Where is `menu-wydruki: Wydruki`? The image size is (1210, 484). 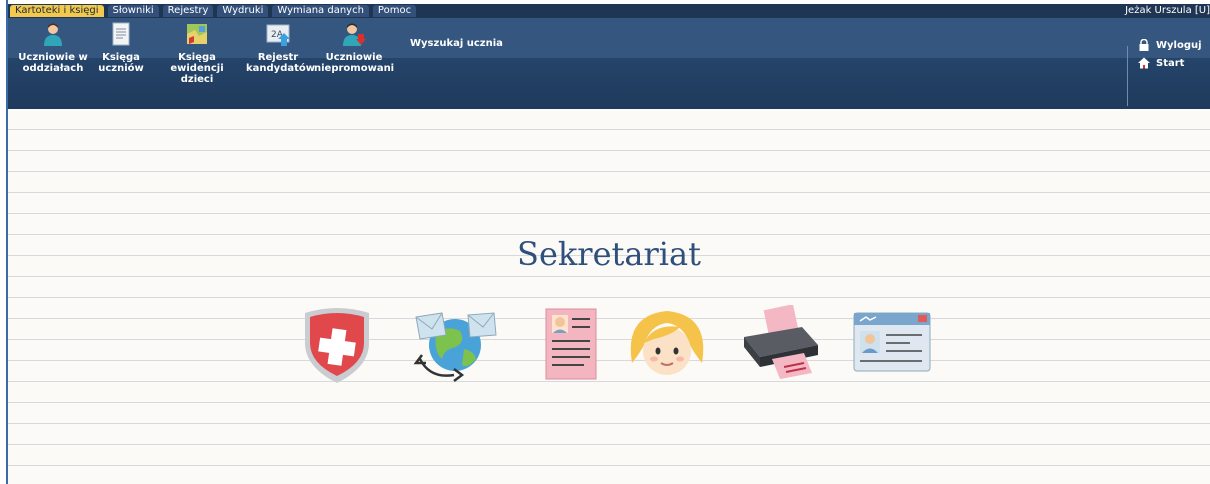 menu-wydruki: Wydruki is located at coordinates (243, 11).